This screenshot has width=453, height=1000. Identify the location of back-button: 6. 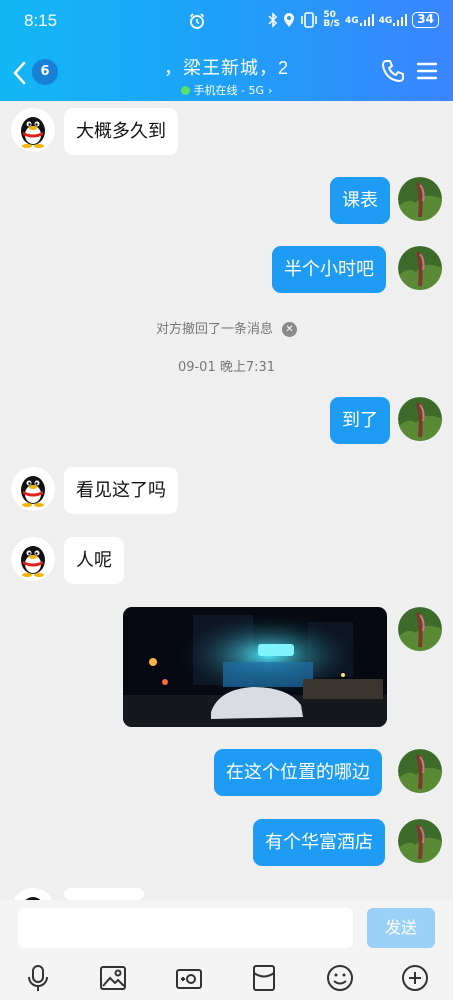
(35, 73).